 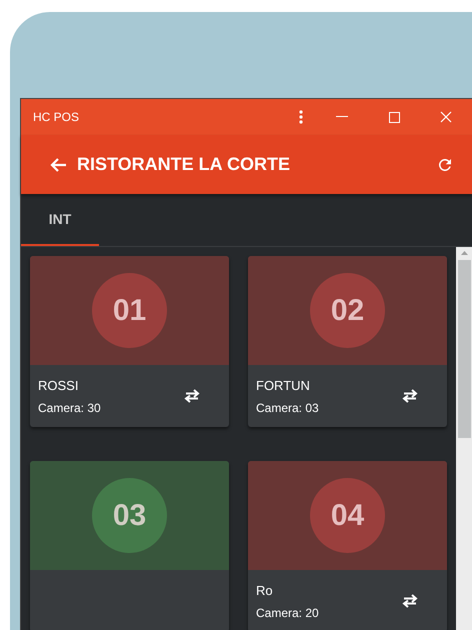 What do you see at coordinates (342, 117) in the screenshot?
I see `minimize-icon` at bounding box center [342, 117].